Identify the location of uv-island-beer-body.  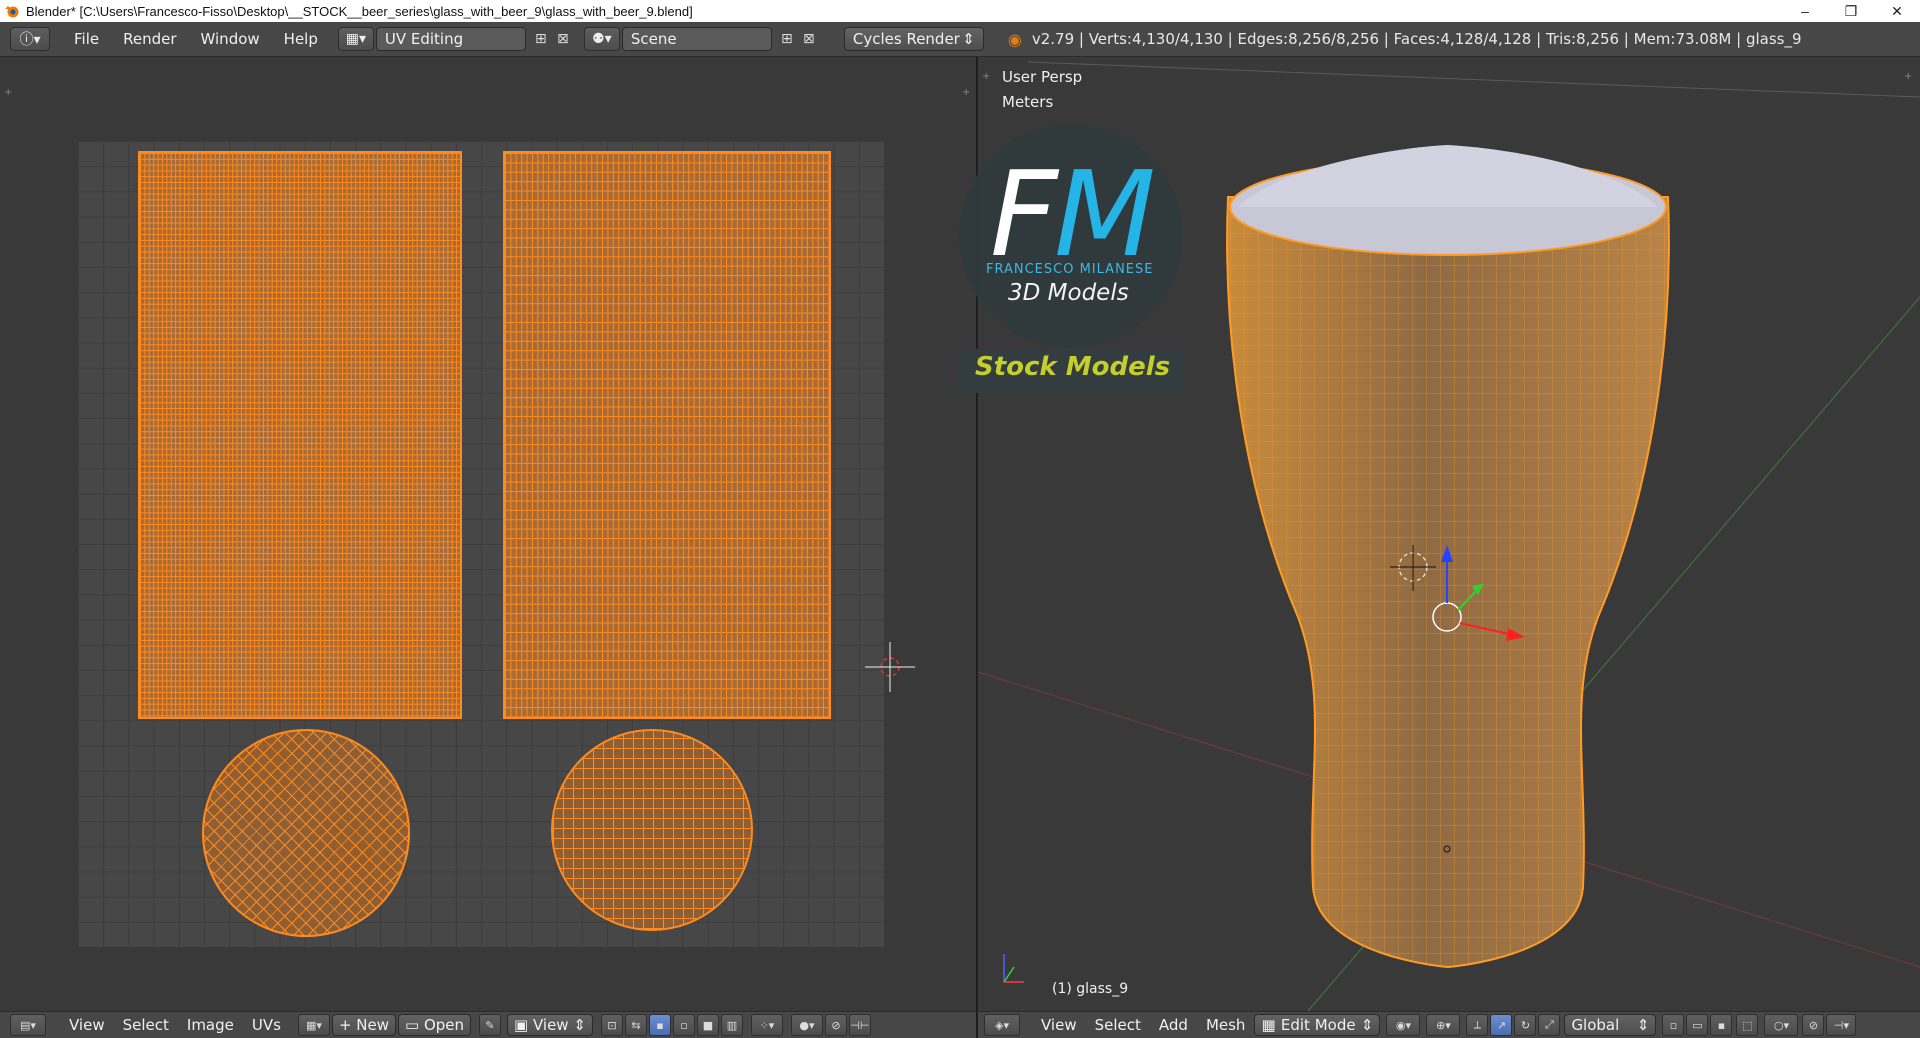
(667, 435).